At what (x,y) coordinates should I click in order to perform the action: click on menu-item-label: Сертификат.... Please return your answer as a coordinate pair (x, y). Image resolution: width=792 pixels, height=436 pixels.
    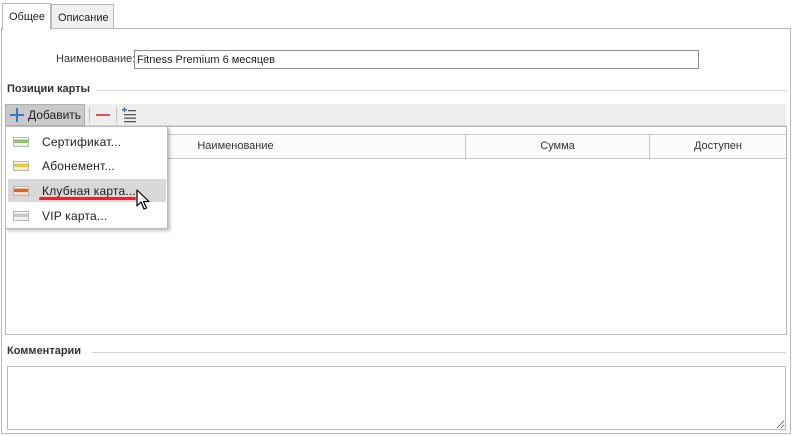
    Looking at the image, I should click on (82, 141).